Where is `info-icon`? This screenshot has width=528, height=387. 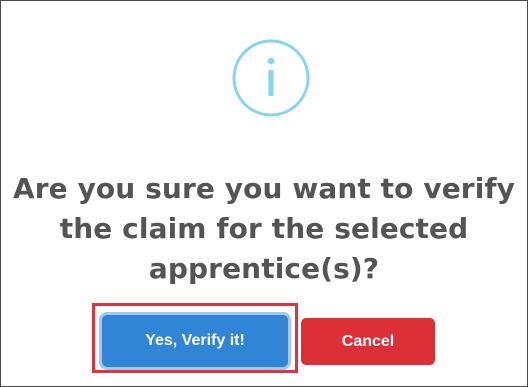 info-icon is located at coordinates (271, 78).